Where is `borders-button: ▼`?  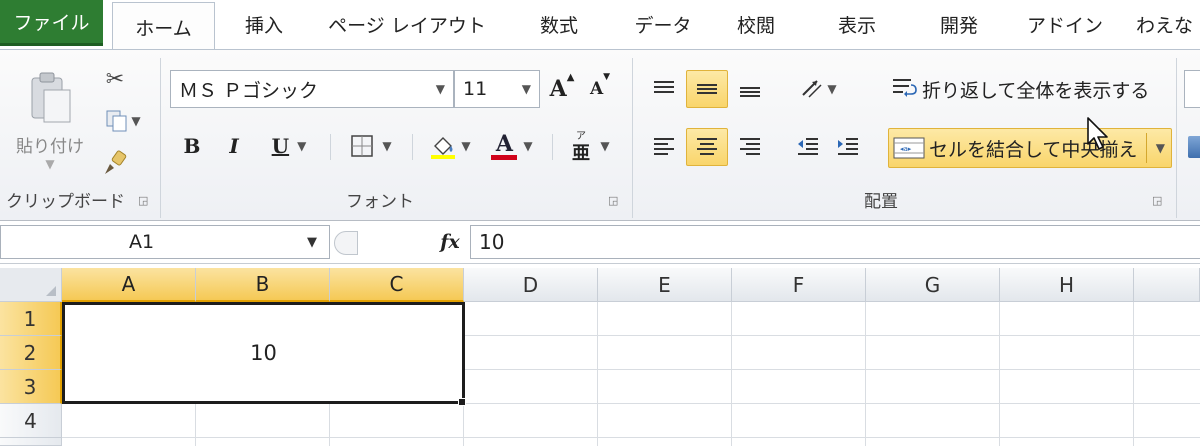 borders-button: ▼ is located at coordinates (371, 146).